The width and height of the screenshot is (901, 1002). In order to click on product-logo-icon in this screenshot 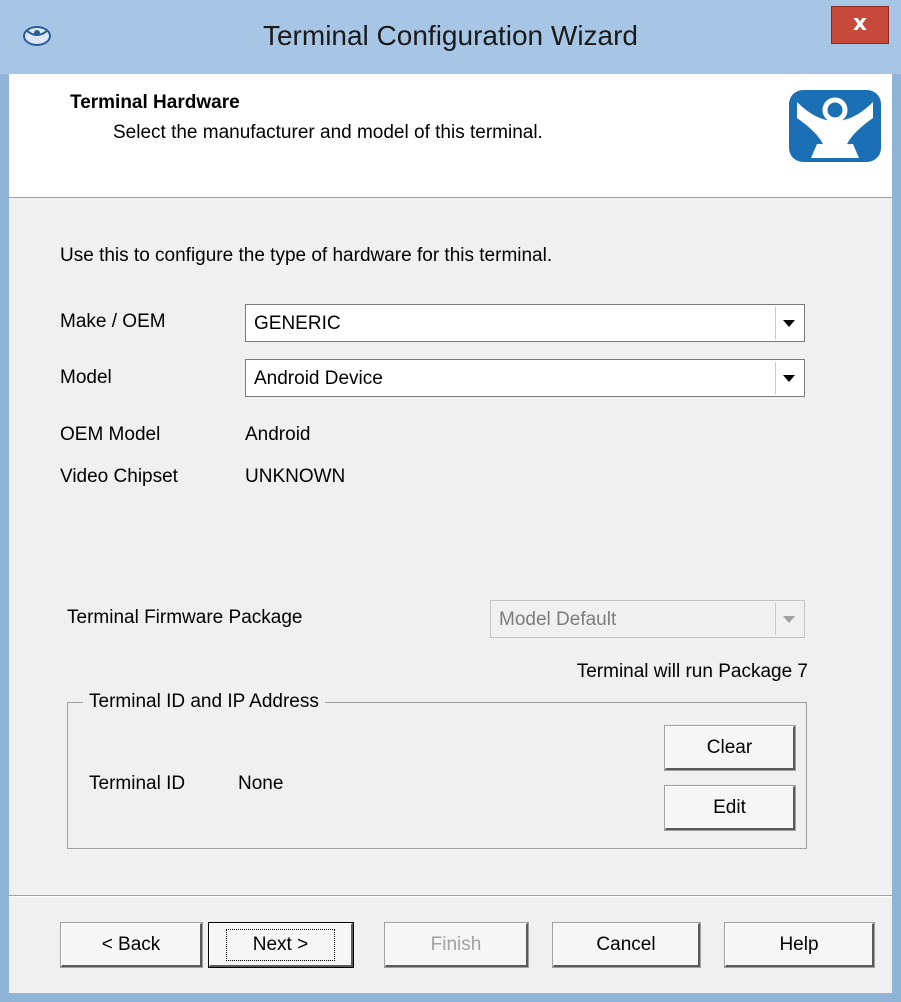, I will do `click(835, 126)`.